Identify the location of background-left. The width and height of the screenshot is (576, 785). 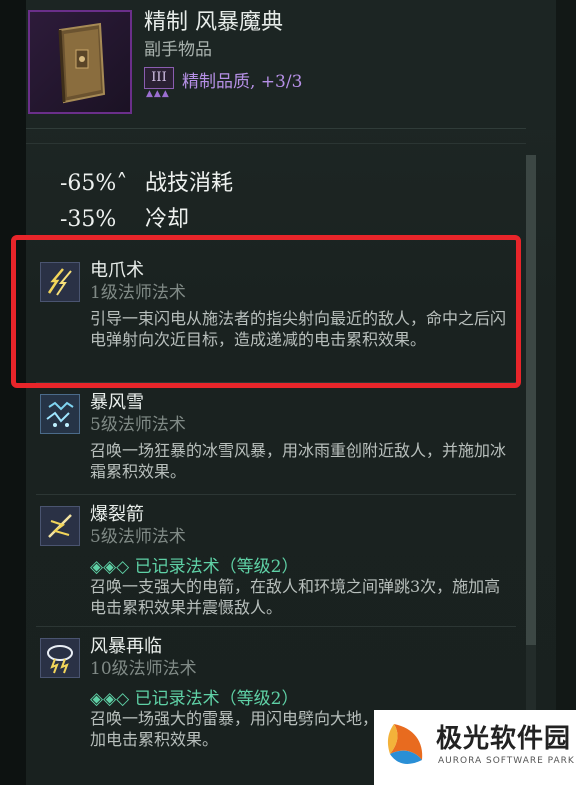
(13, 392).